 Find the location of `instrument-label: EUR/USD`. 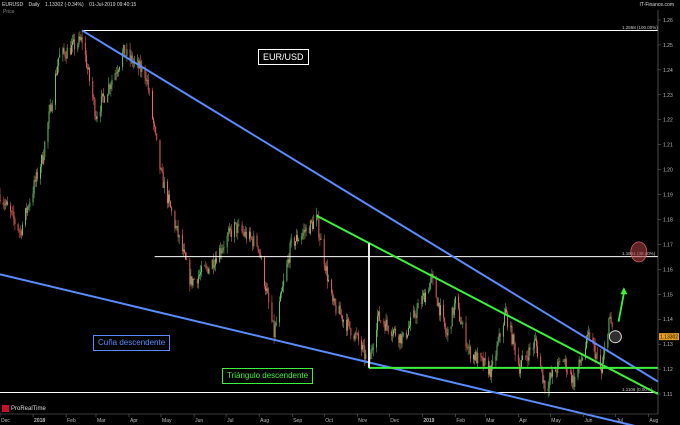

instrument-label: EUR/USD is located at coordinates (283, 57).